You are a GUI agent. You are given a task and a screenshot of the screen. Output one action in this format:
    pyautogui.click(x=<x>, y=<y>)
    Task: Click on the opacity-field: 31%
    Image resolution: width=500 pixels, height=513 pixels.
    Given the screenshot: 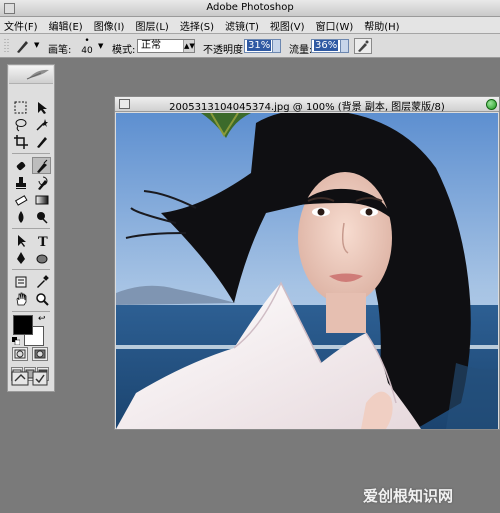 What is the action you would take?
    pyautogui.click(x=262, y=46)
    